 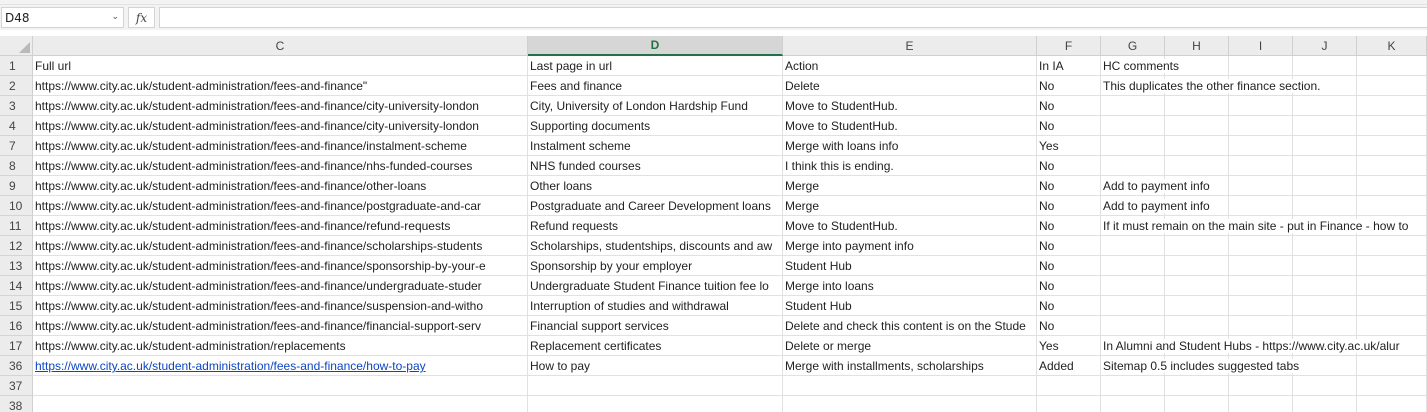 What do you see at coordinates (16, 206) in the screenshot?
I see `row-header: 10` at bounding box center [16, 206].